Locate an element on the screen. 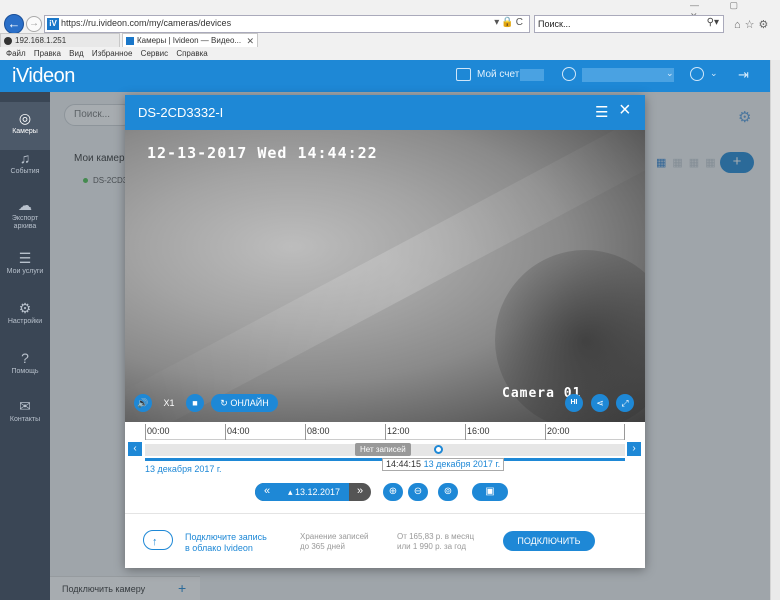 The image size is (780, 600). sidebar-item-contacts: ✉ Контакты is located at coordinates (25, 414).